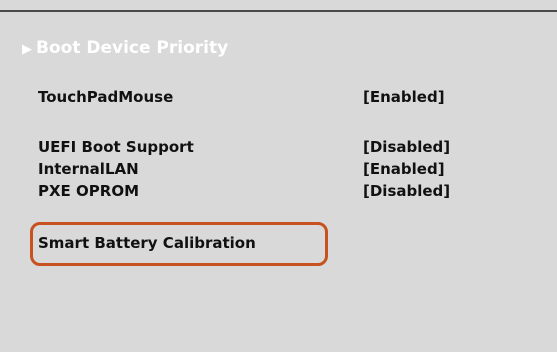 This screenshot has width=557, height=352. I want to click on touchpadmouse-label: TouchPadMouse, so click(105, 97).